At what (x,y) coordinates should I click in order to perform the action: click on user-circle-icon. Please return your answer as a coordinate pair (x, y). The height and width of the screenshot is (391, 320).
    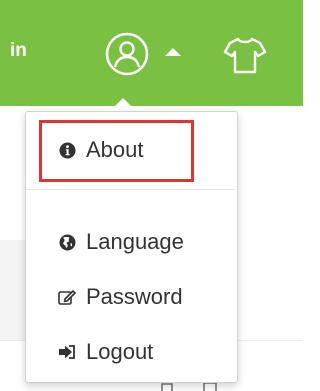
    Looking at the image, I should click on (127, 54).